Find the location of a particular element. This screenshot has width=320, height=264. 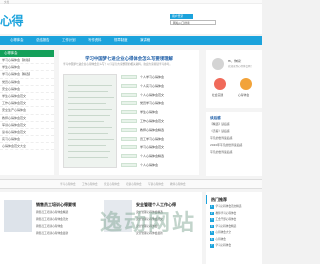

recommend-item: 2020年平凡的世界读后感 is located at coordinates (234, 145).